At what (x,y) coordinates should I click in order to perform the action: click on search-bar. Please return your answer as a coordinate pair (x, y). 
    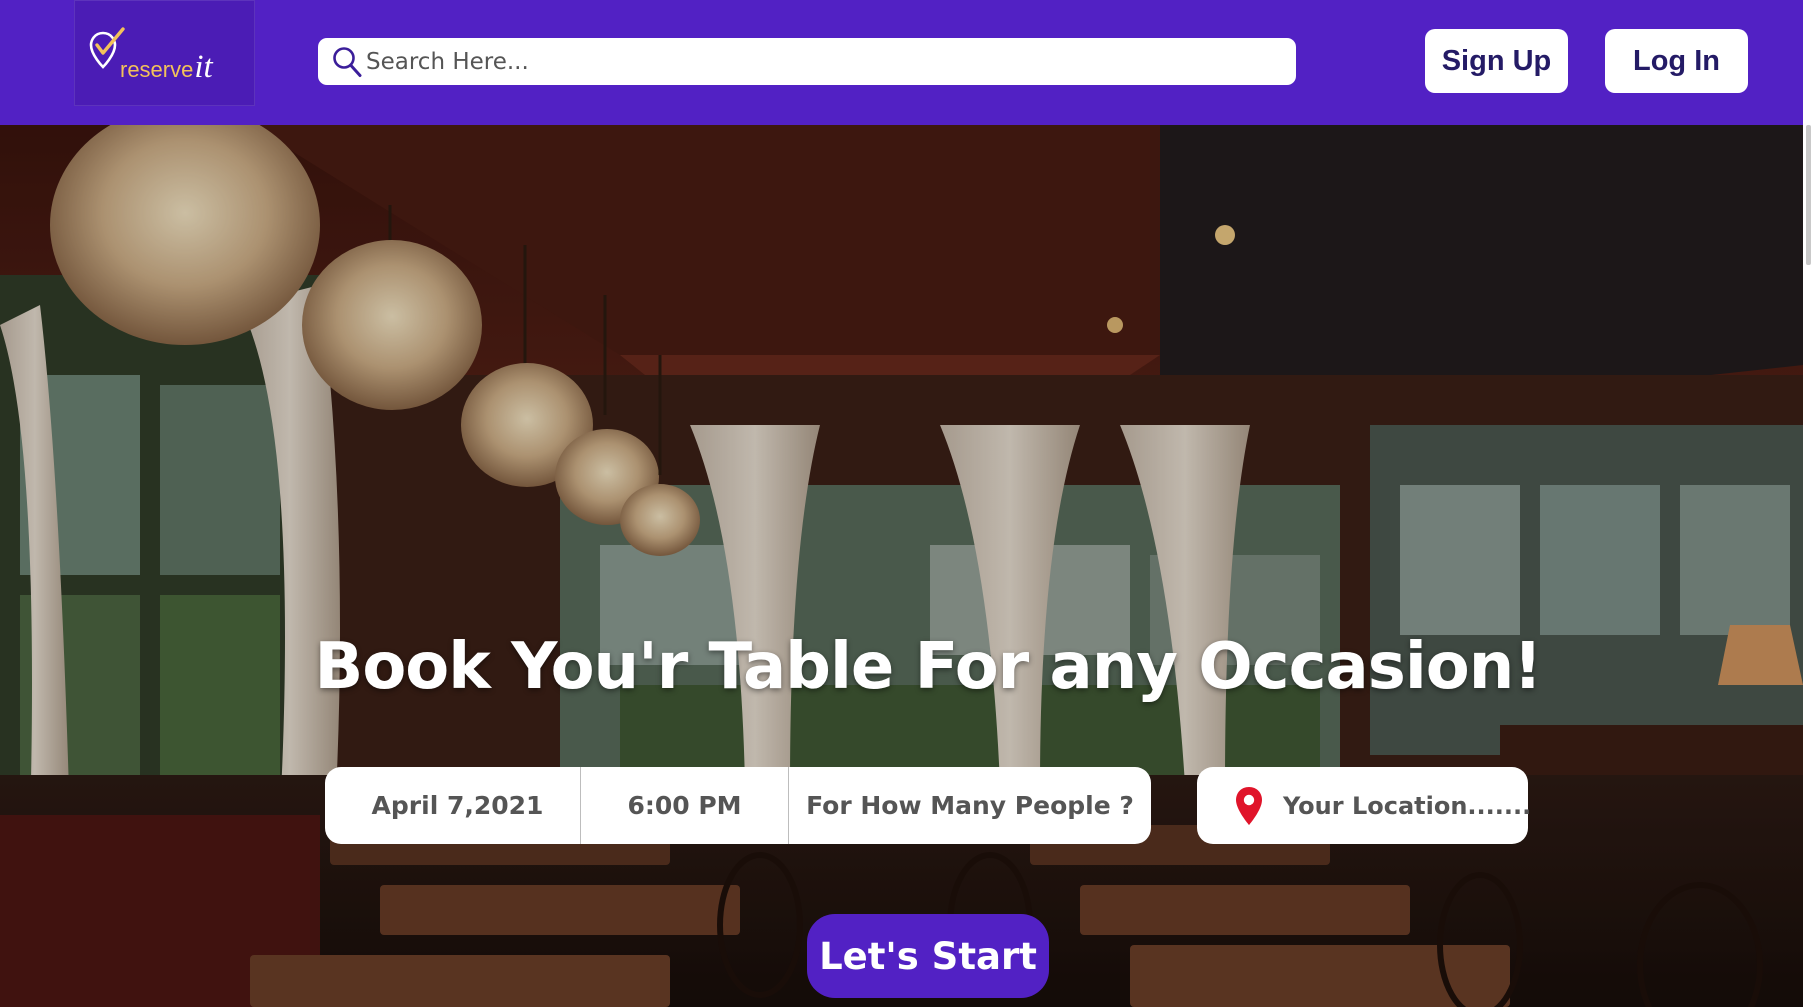
    Looking at the image, I should click on (807, 61).